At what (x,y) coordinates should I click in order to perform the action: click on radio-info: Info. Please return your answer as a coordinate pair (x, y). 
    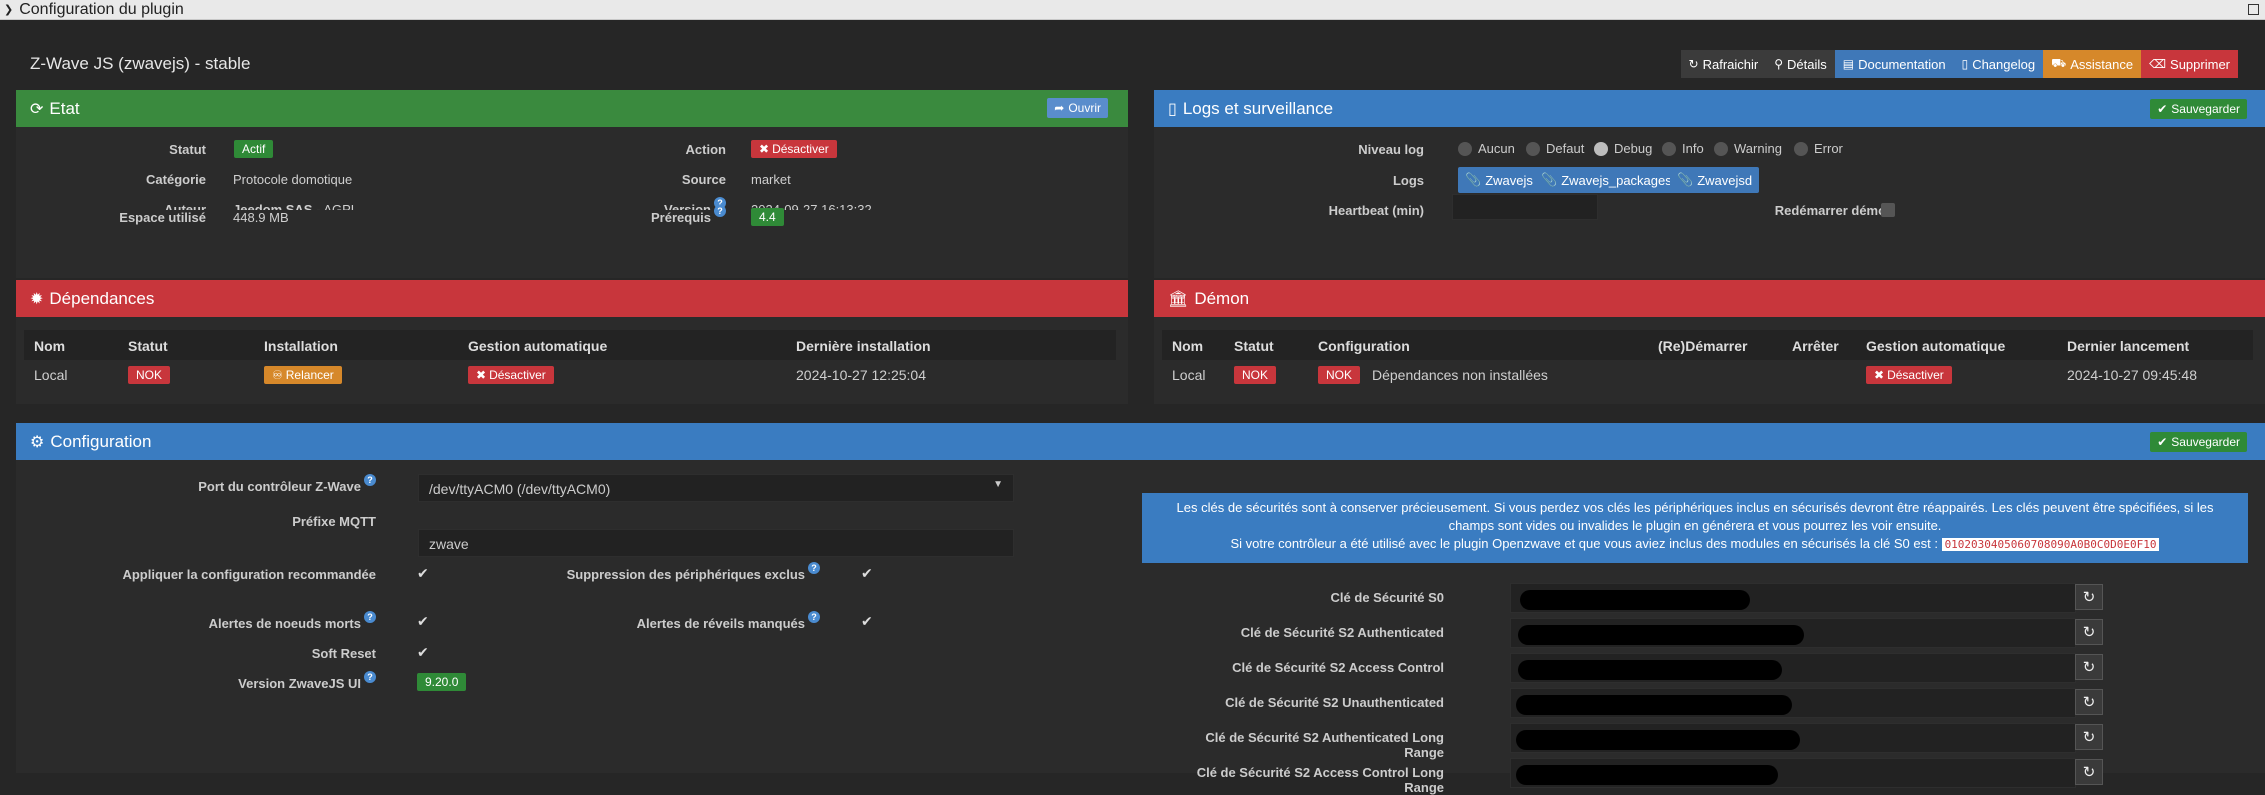
    Looking at the image, I should click on (1683, 148).